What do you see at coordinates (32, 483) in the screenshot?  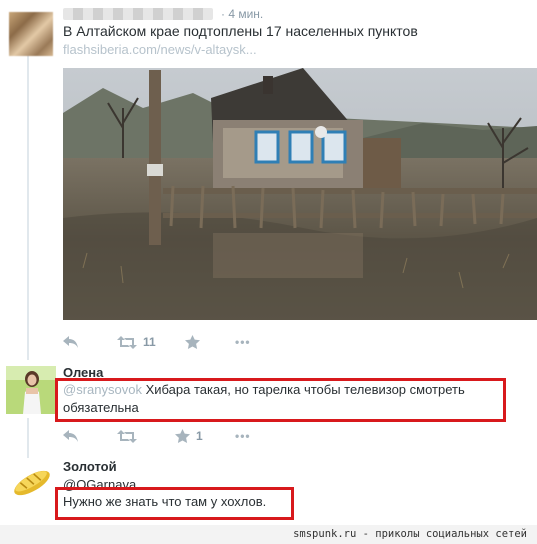 I see `avatar-bread-icon` at bounding box center [32, 483].